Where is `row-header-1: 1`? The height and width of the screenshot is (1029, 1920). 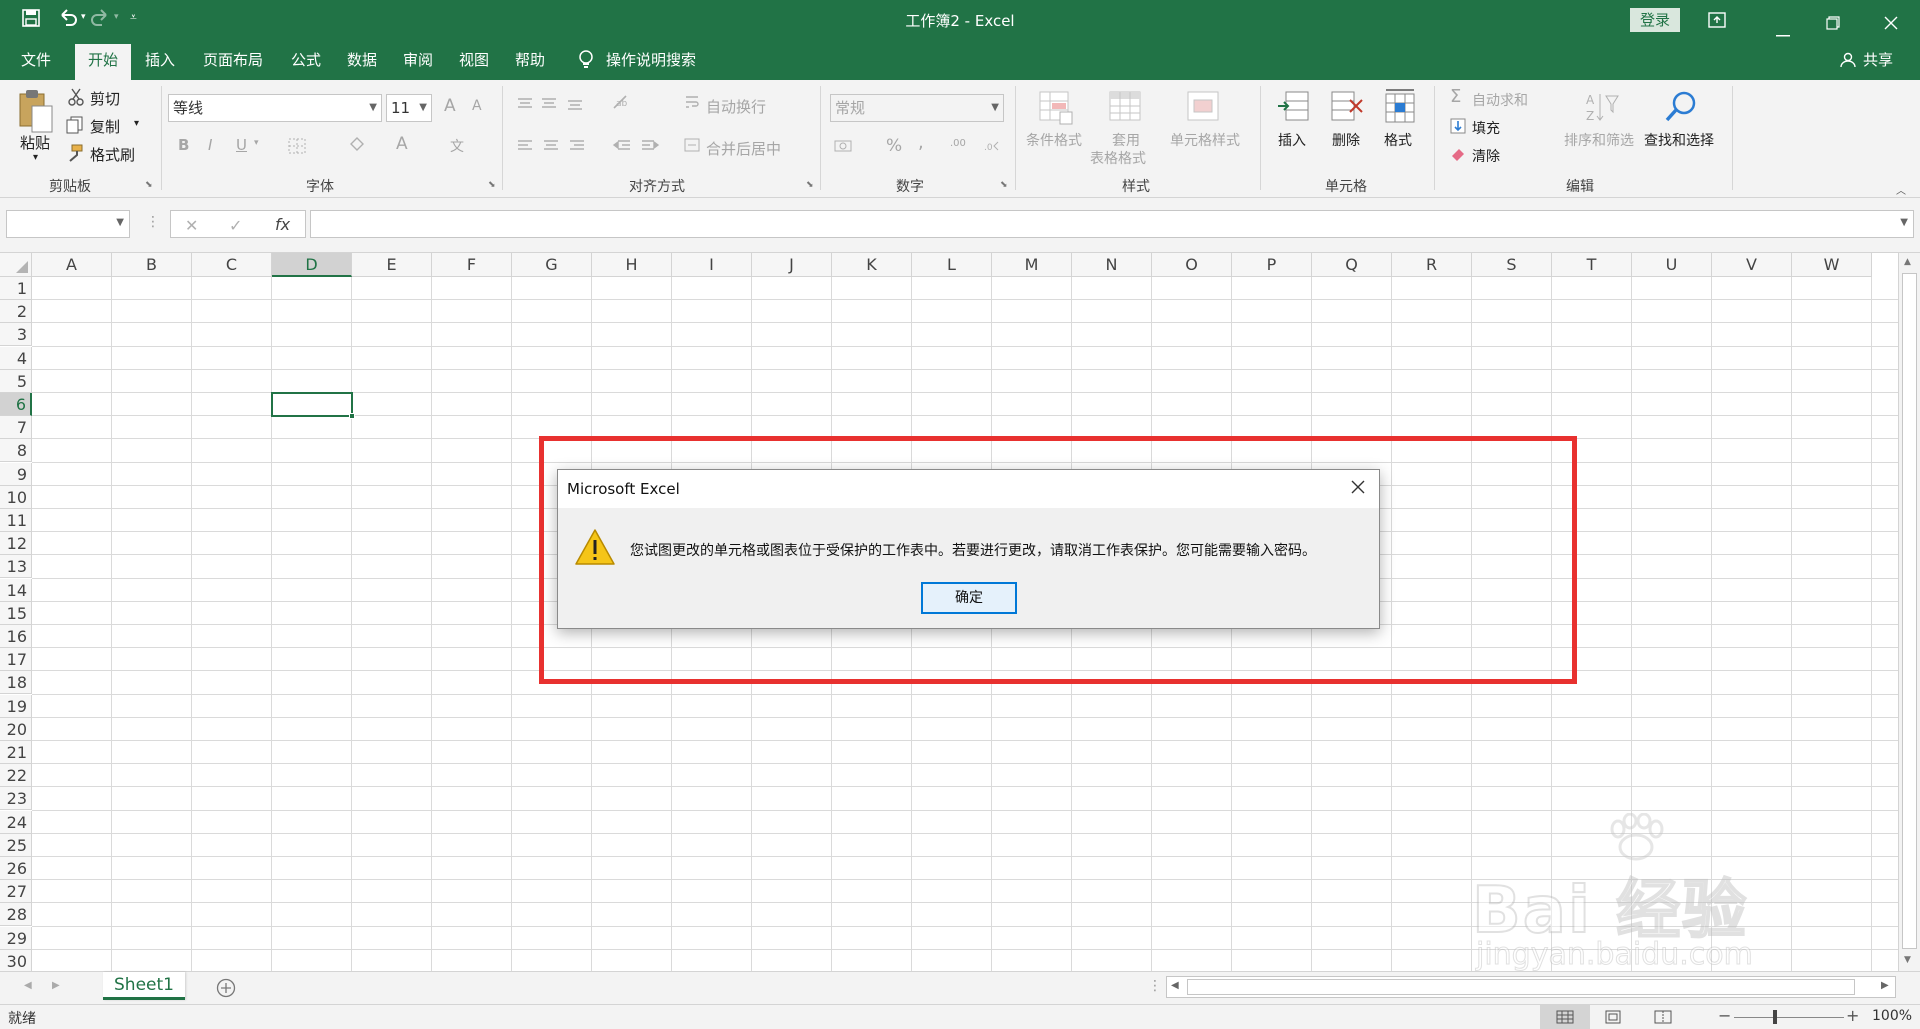
row-header-1: 1 is located at coordinates (16, 288).